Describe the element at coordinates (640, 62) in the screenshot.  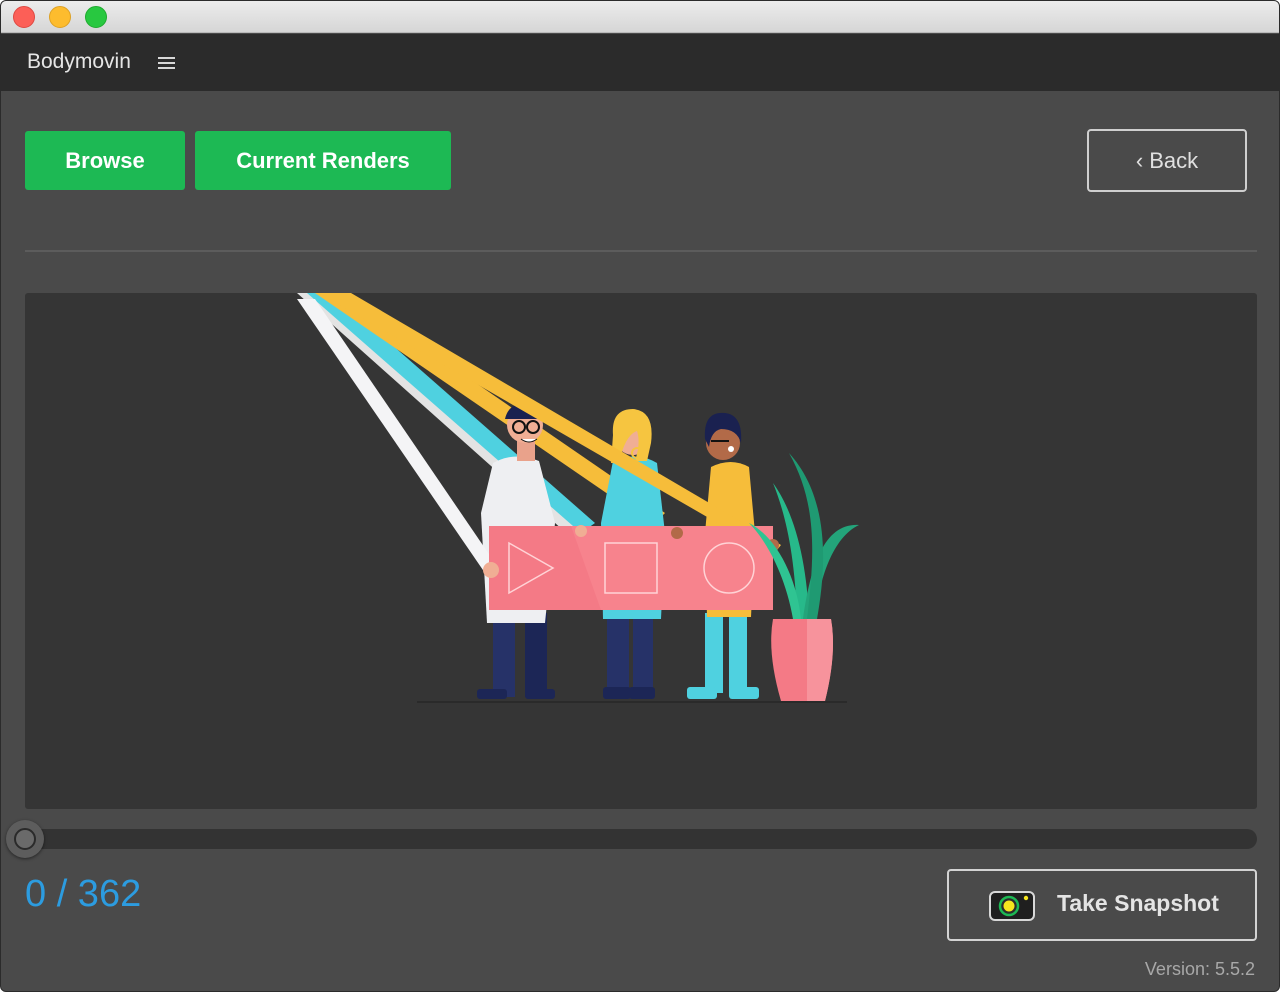
I see `app-header: Bodymovin` at that location.